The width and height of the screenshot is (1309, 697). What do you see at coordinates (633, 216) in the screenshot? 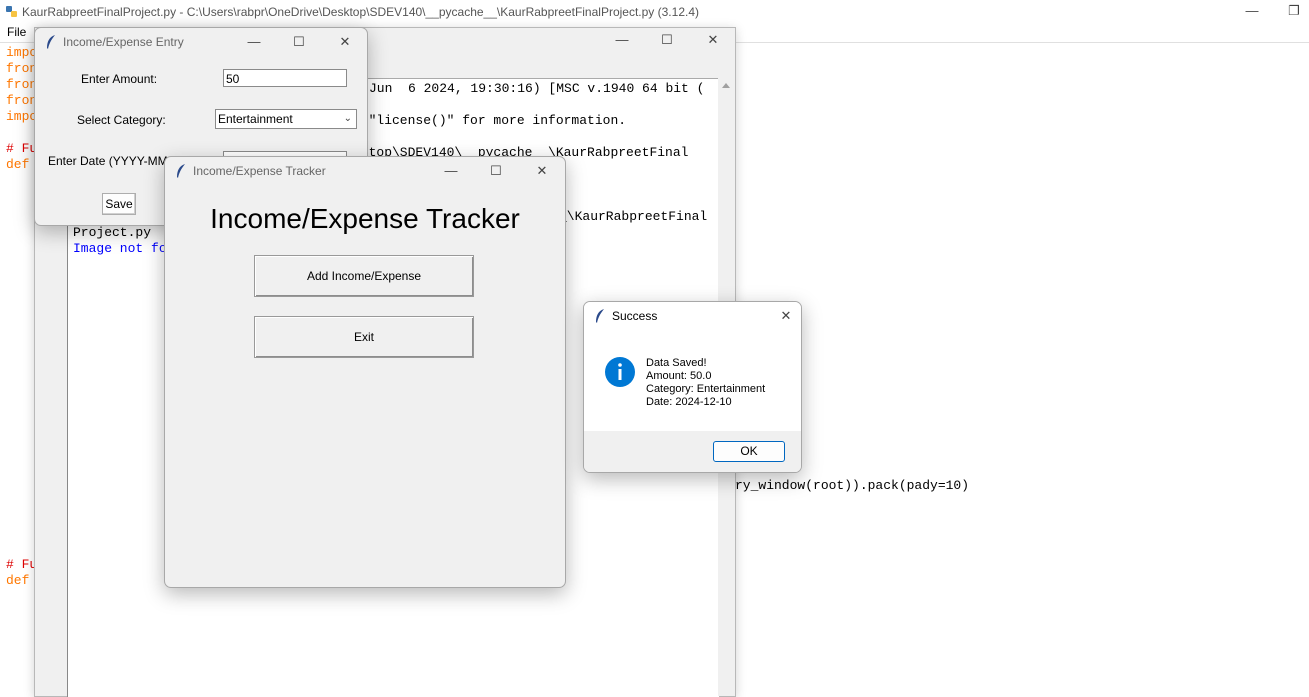
I see `shell-line: _\KaurRabpreetFinal` at bounding box center [633, 216].